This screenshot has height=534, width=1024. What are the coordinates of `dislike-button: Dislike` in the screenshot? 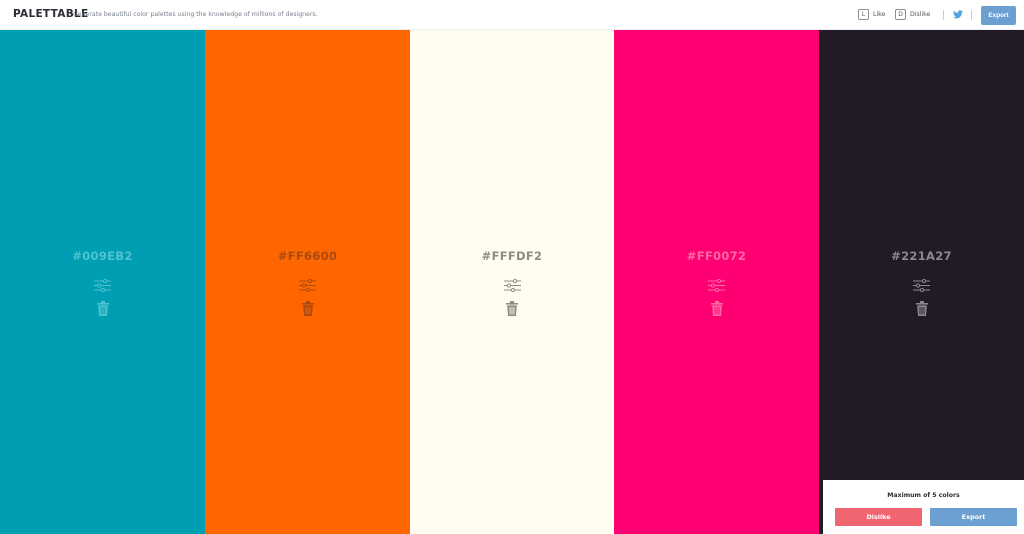 It's located at (878, 517).